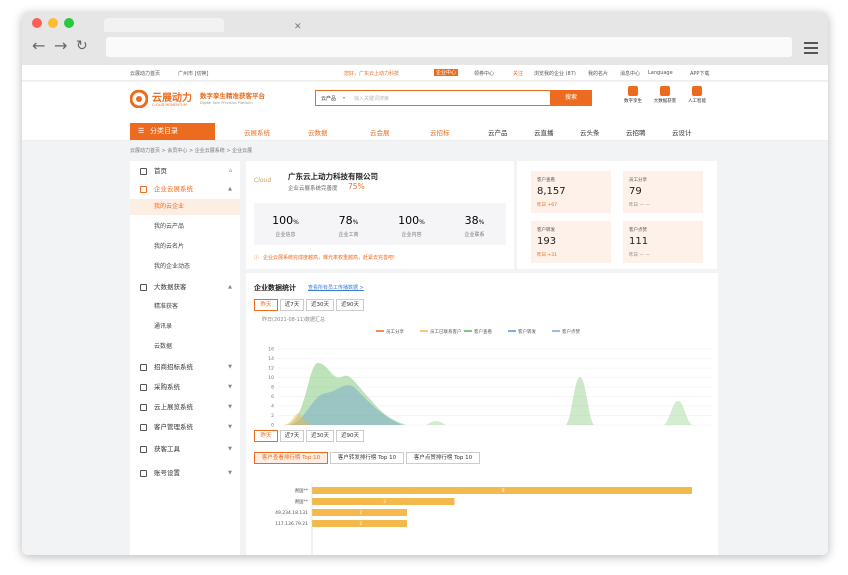 The image size is (848, 575). I want to click on stat-views: 客户查看 8,157 昨日 +67, so click(571, 192).